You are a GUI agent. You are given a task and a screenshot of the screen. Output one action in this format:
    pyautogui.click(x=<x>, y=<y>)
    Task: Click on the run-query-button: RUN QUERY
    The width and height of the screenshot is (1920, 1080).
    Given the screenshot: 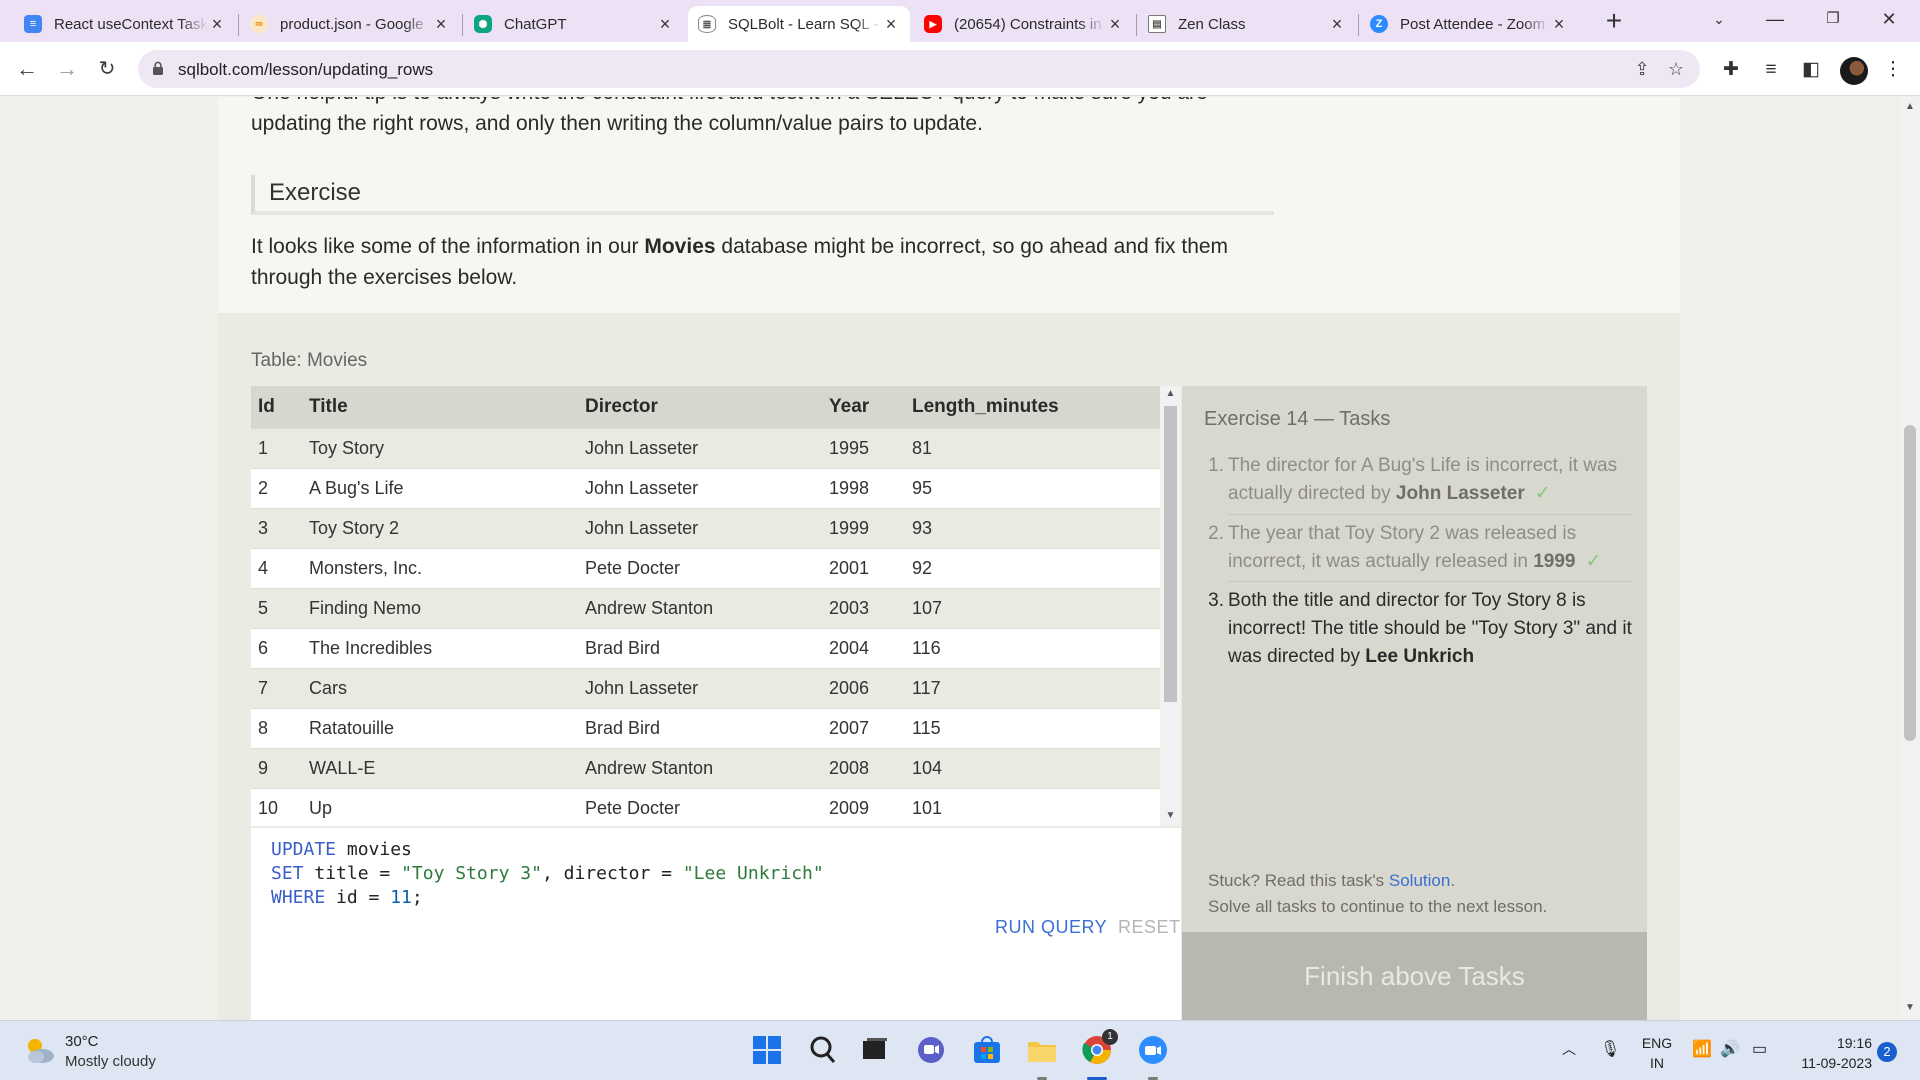 What is the action you would take?
    pyautogui.click(x=1051, y=927)
    